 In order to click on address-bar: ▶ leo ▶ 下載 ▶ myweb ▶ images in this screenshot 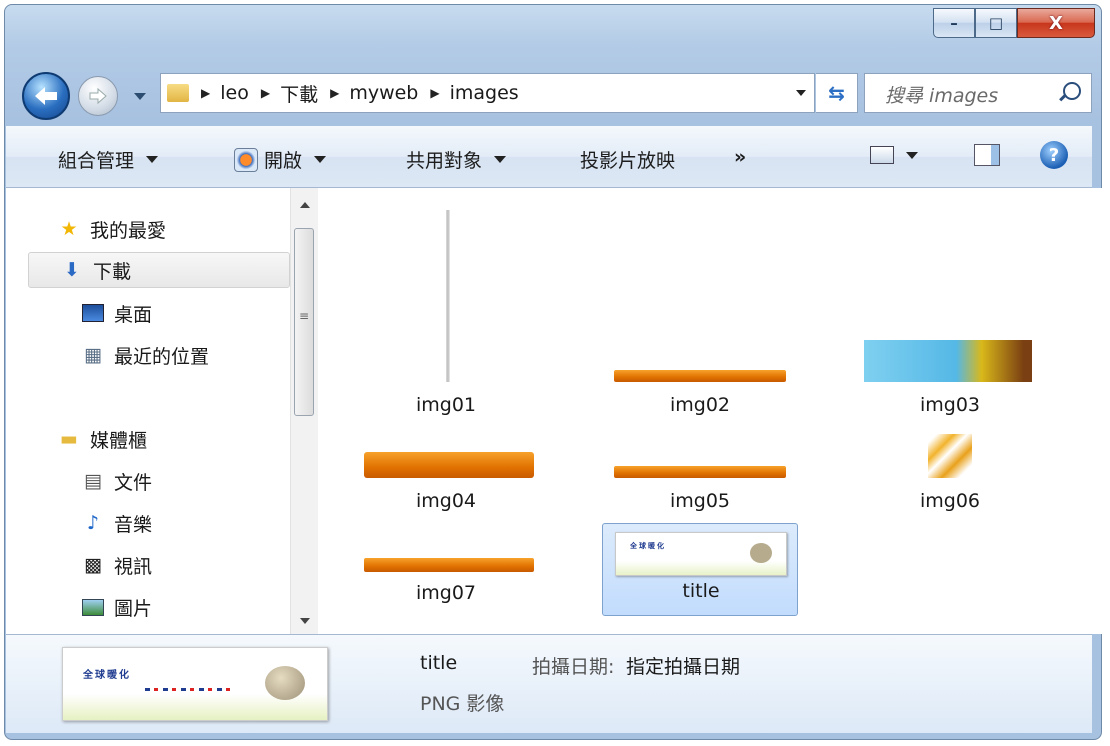, I will do `click(487, 93)`.